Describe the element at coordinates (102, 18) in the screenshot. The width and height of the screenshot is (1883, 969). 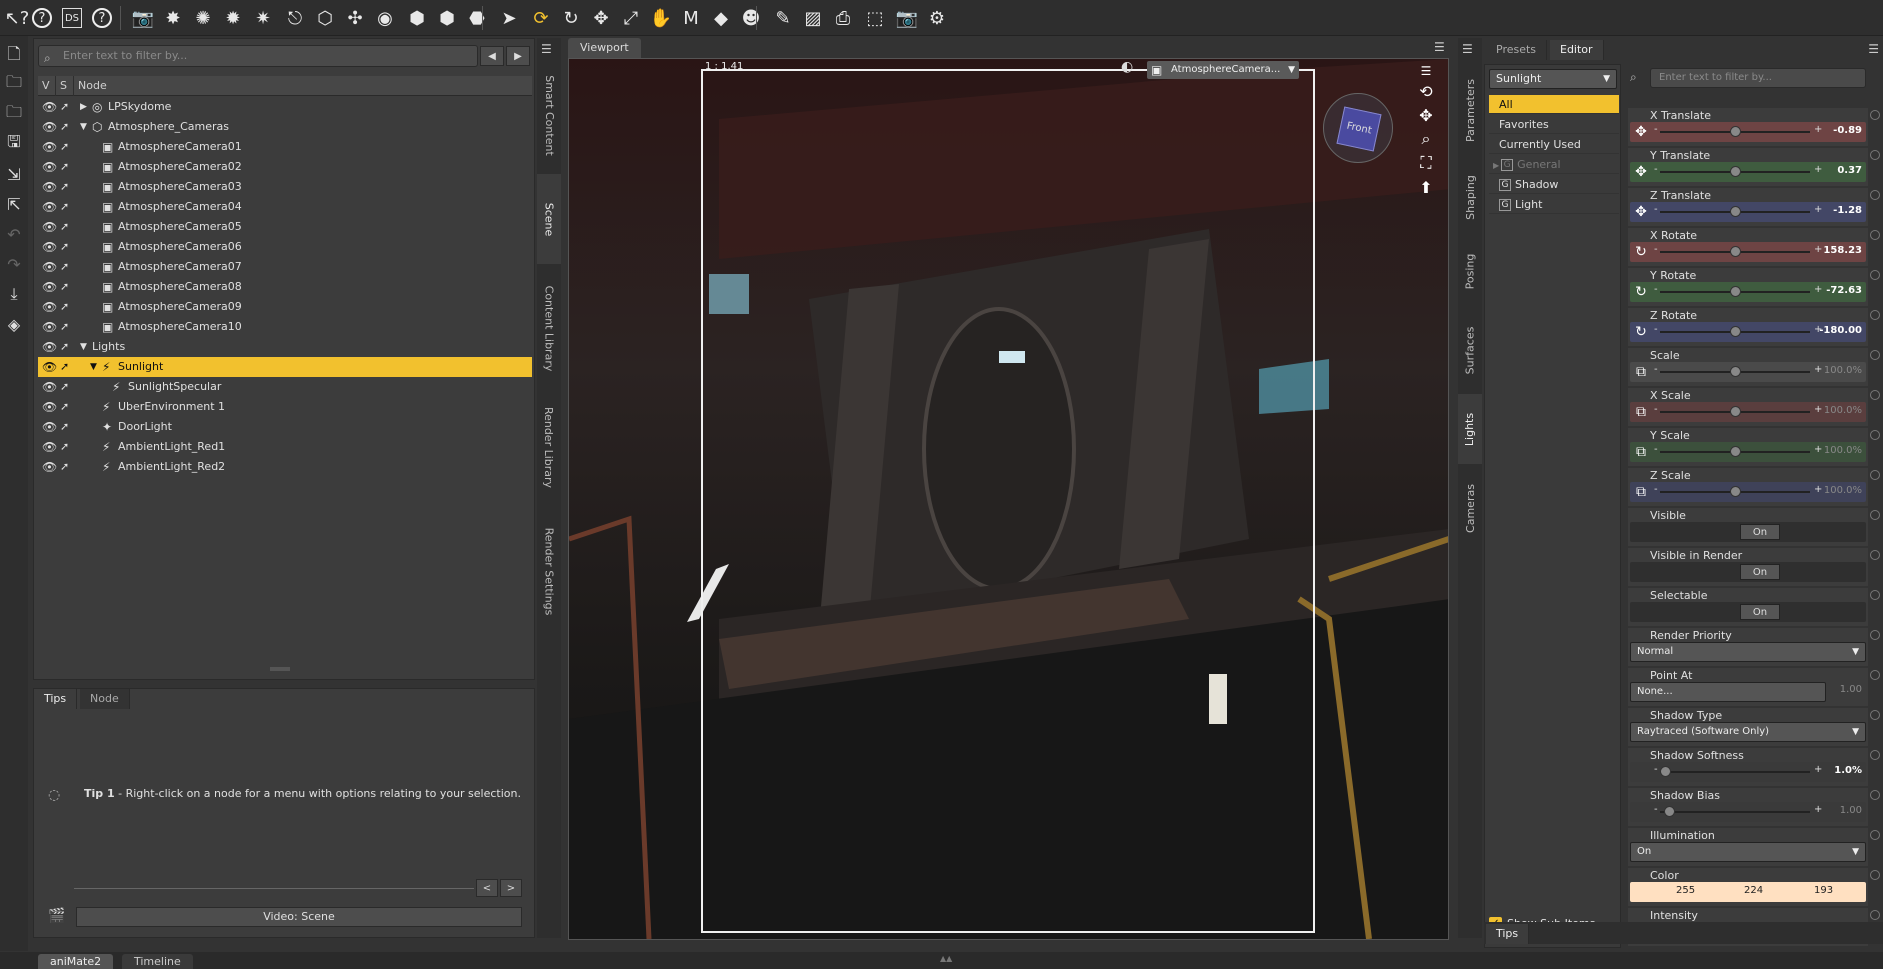
I see `help-circle-icon: ?` at that location.